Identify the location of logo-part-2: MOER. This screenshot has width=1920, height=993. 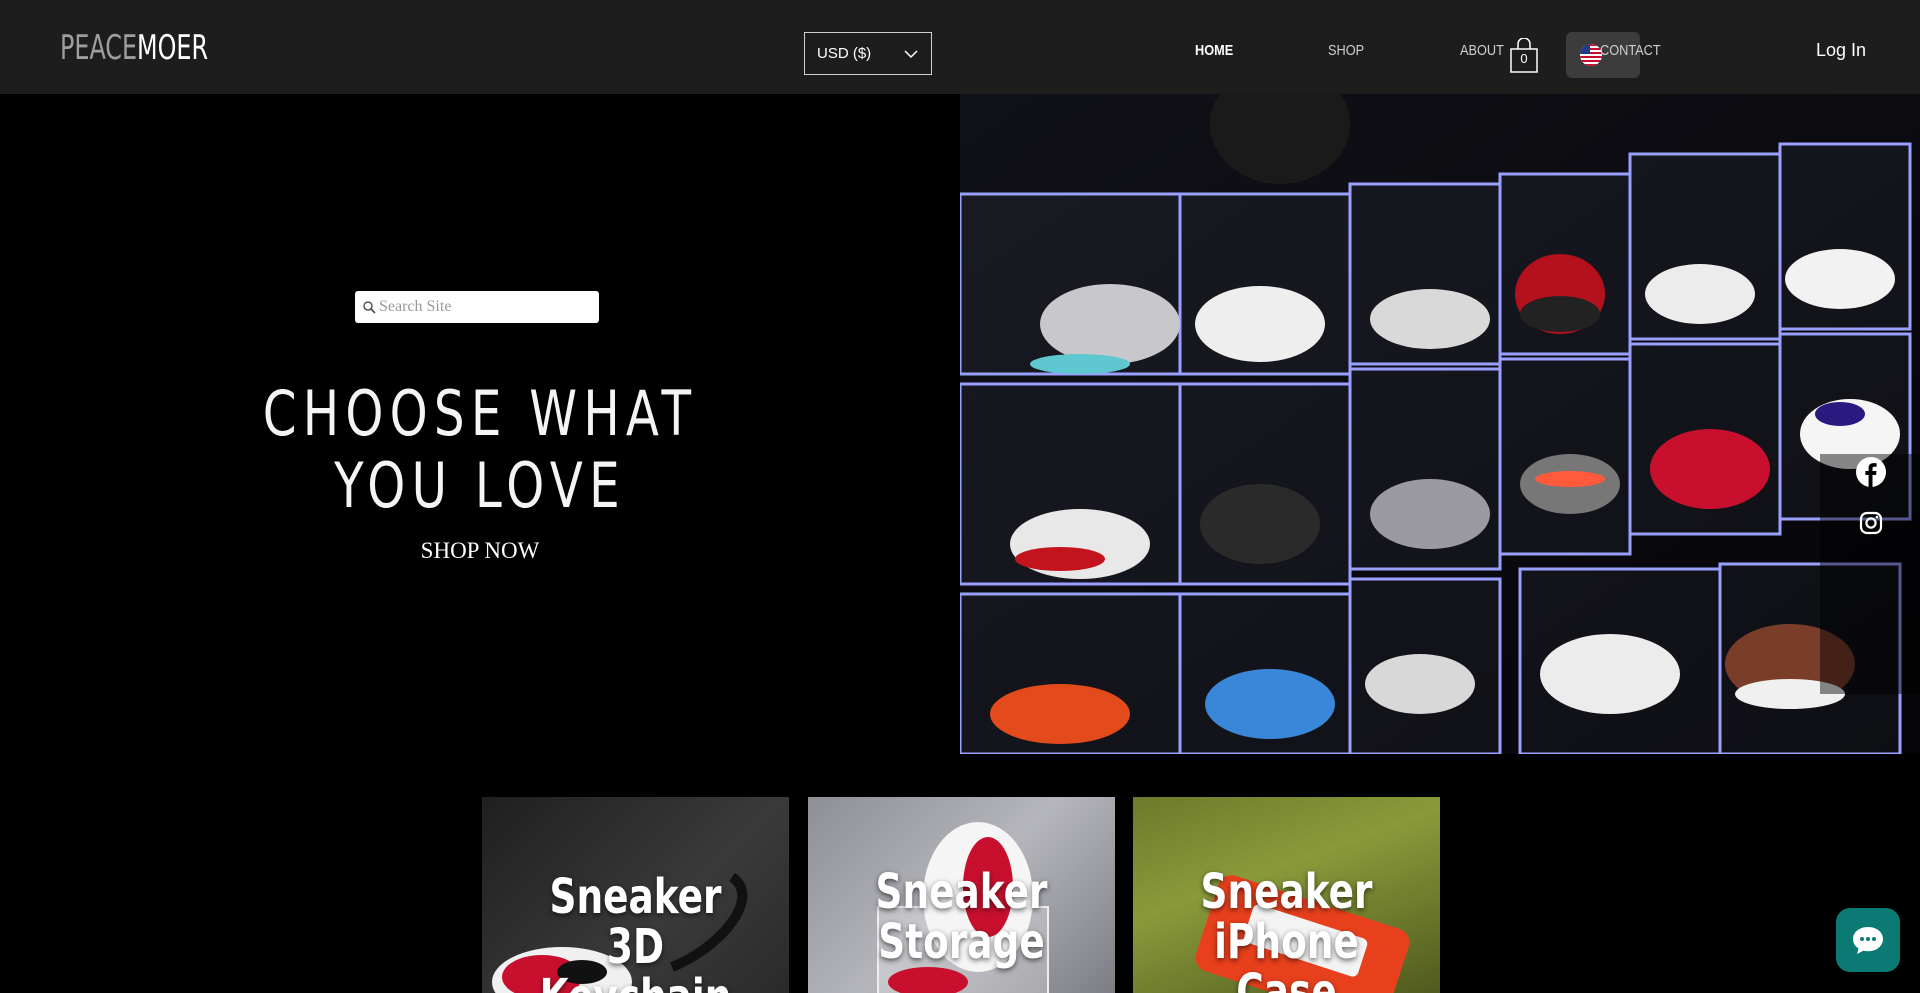
(173, 48).